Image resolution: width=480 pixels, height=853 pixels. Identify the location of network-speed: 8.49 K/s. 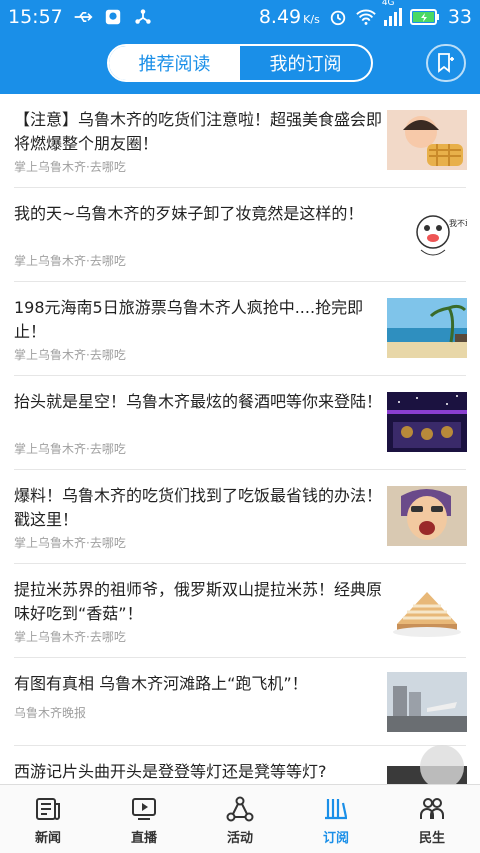
(289, 17).